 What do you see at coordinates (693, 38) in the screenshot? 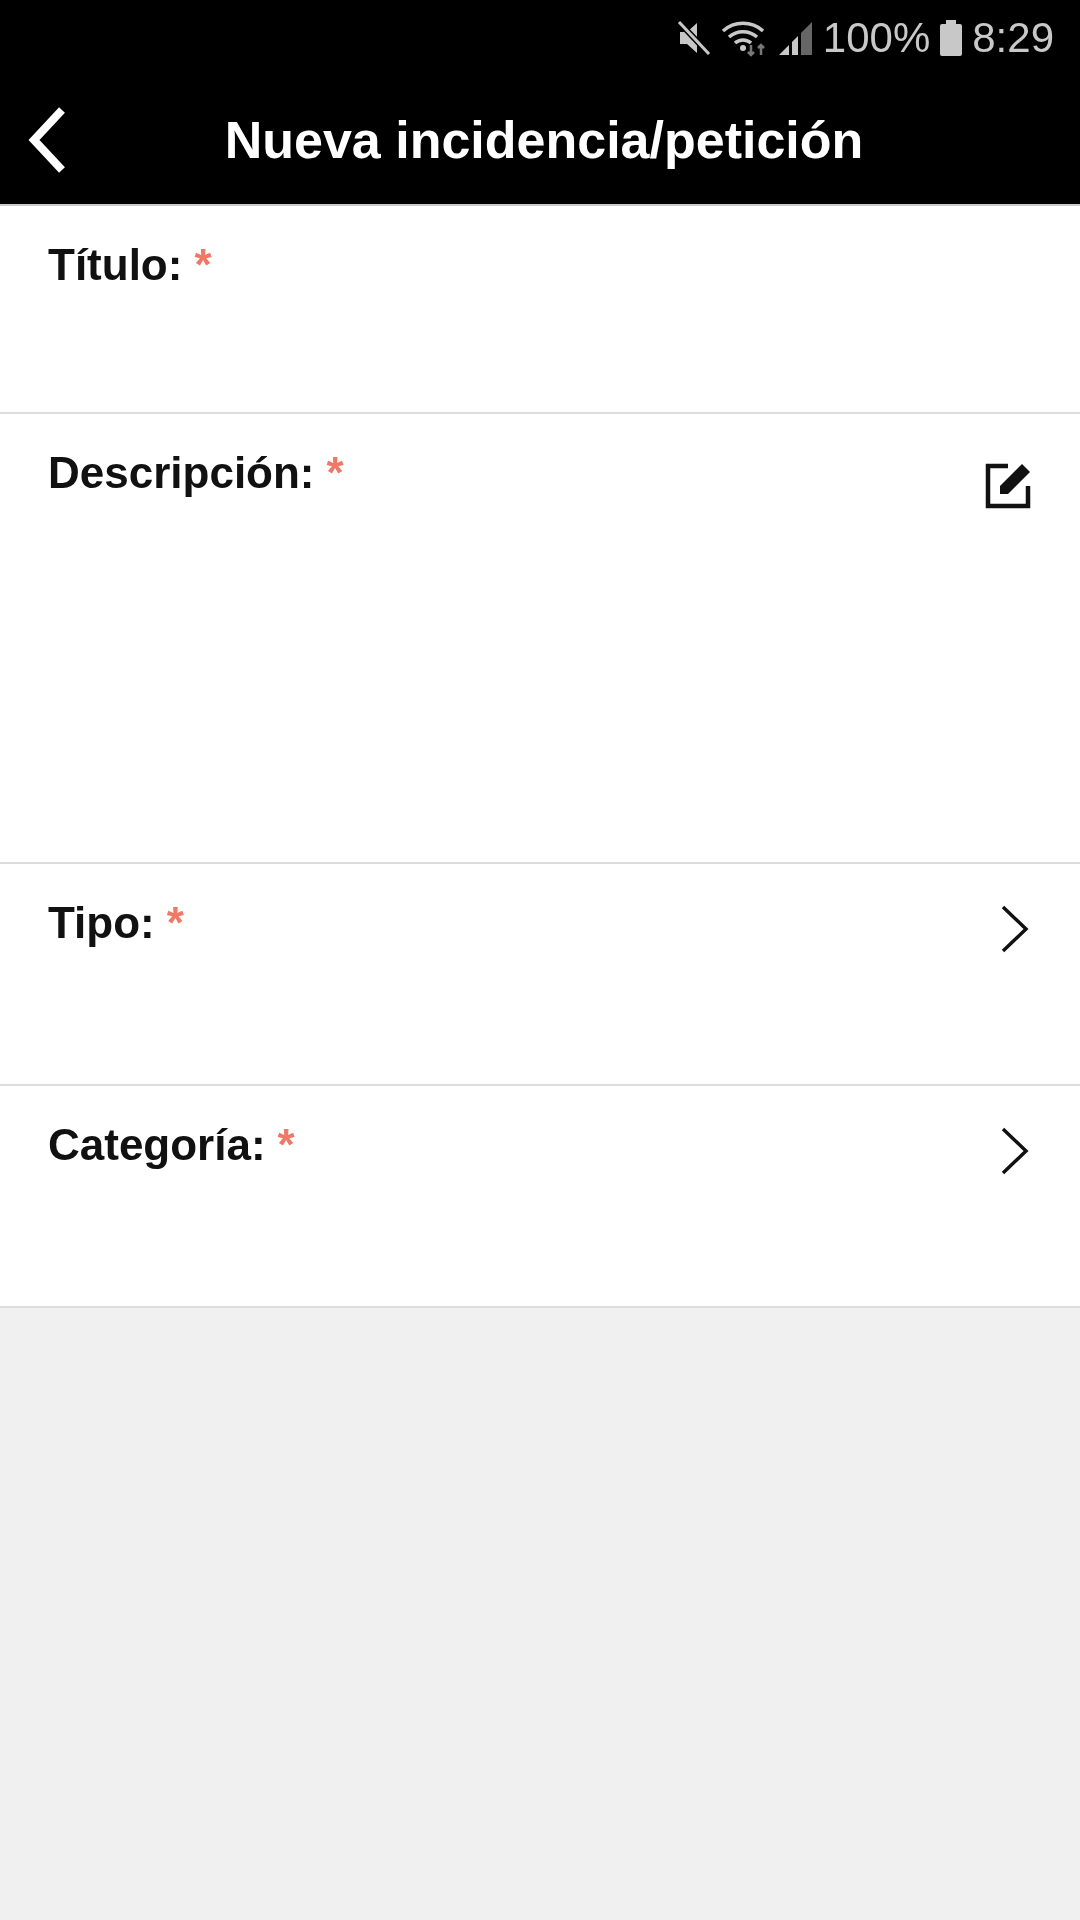
I see `mute-icon` at bounding box center [693, 38].